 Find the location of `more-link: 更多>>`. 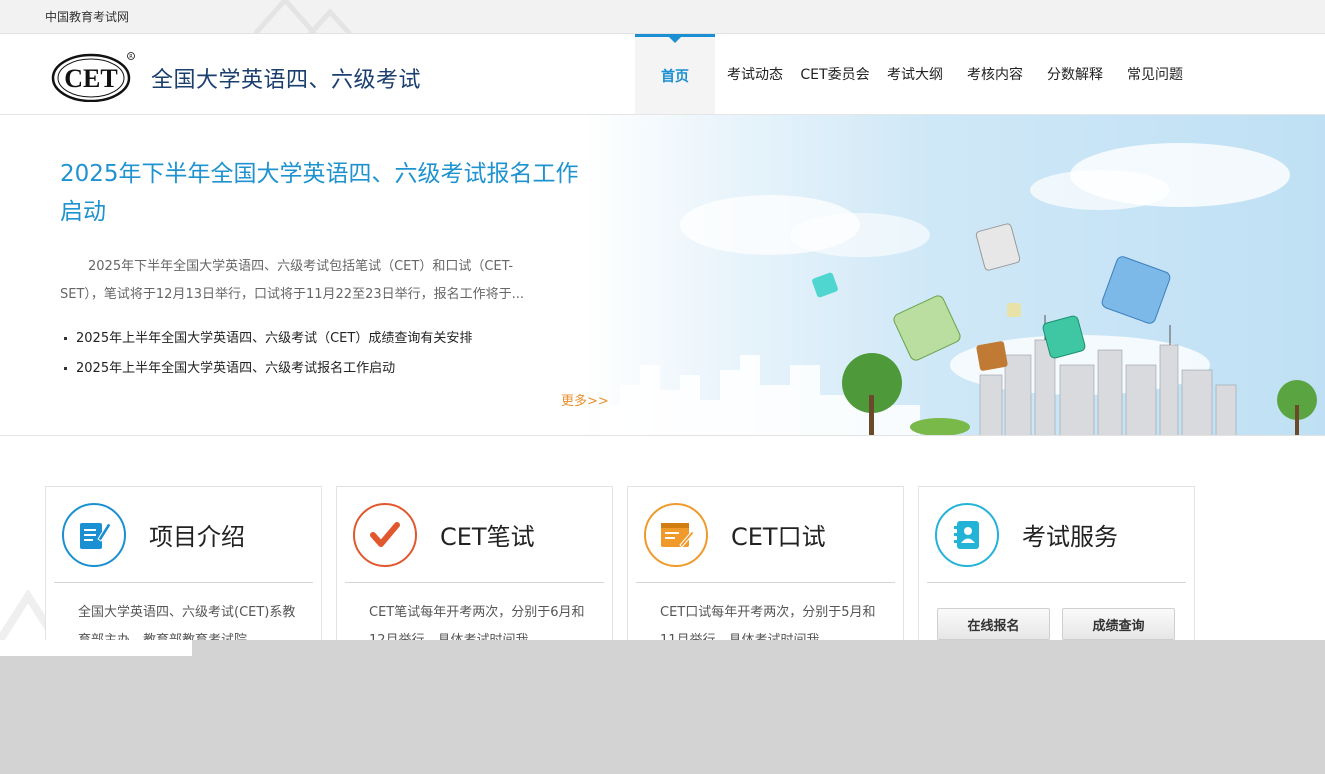

more-link: 更多>> is located at coordinates (585, 399).